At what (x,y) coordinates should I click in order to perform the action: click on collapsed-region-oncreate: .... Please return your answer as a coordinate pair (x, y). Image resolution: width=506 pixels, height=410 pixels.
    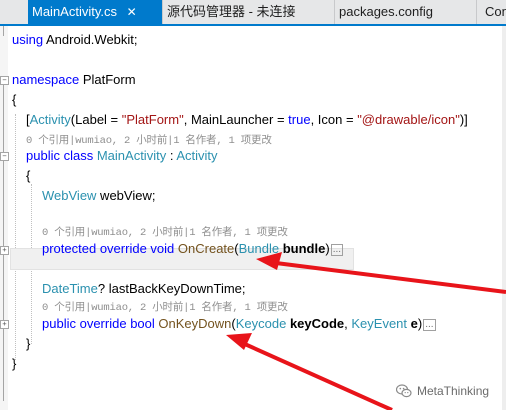
    Looking at the image, I should click on (337, 249).